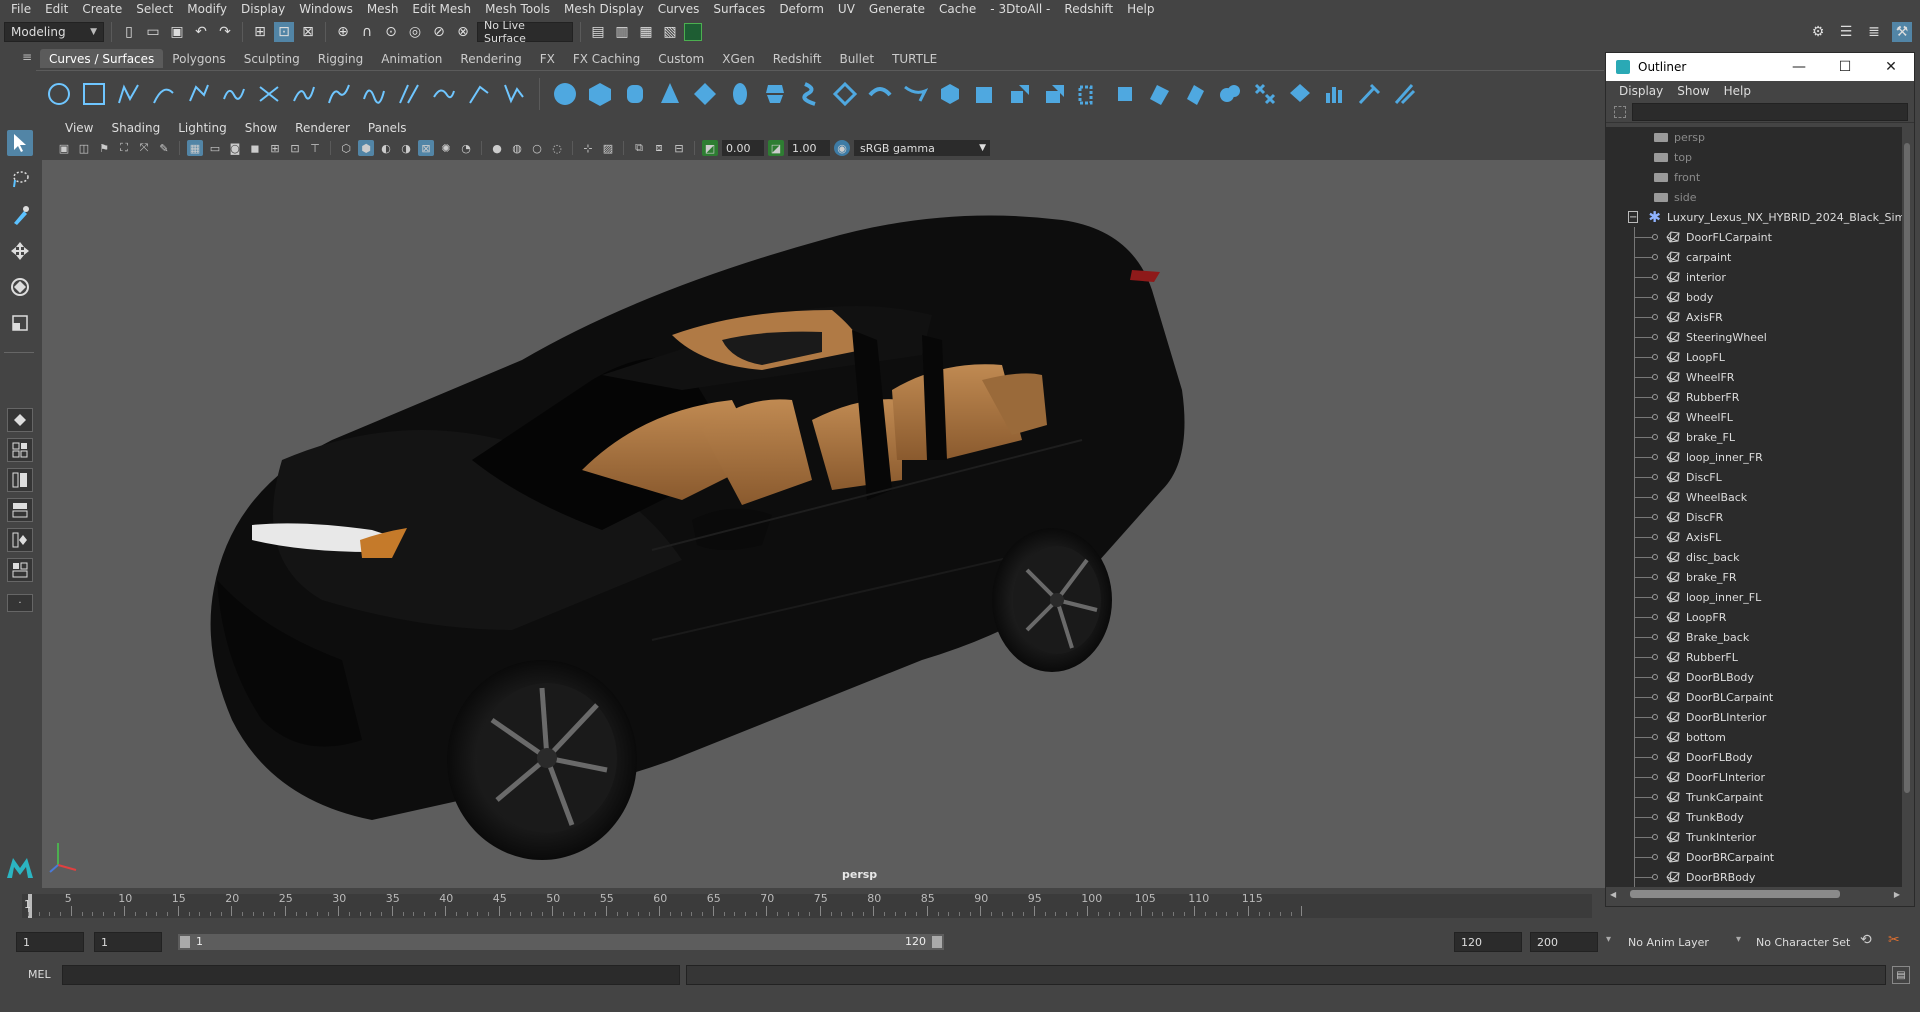 This screenshot has width=1920, height=1012. What do you see at coordinates (622, 32) in the screenshot?
I see `render-current-icon: ▥` at bounding box center [622, 32].